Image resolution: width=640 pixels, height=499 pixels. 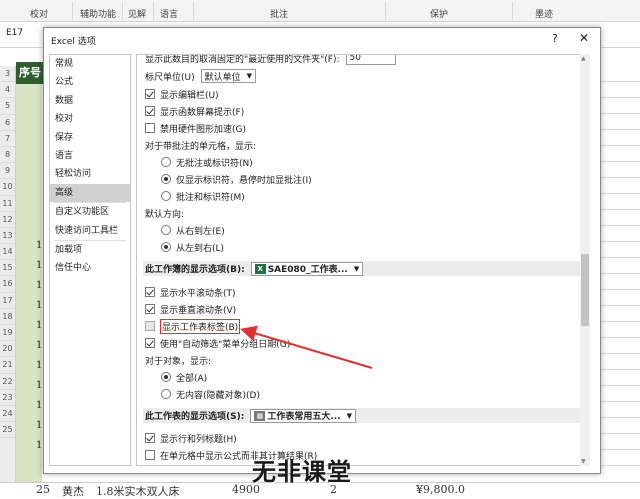 I want to click on annotation-arrow, so click(x=306, y=347).